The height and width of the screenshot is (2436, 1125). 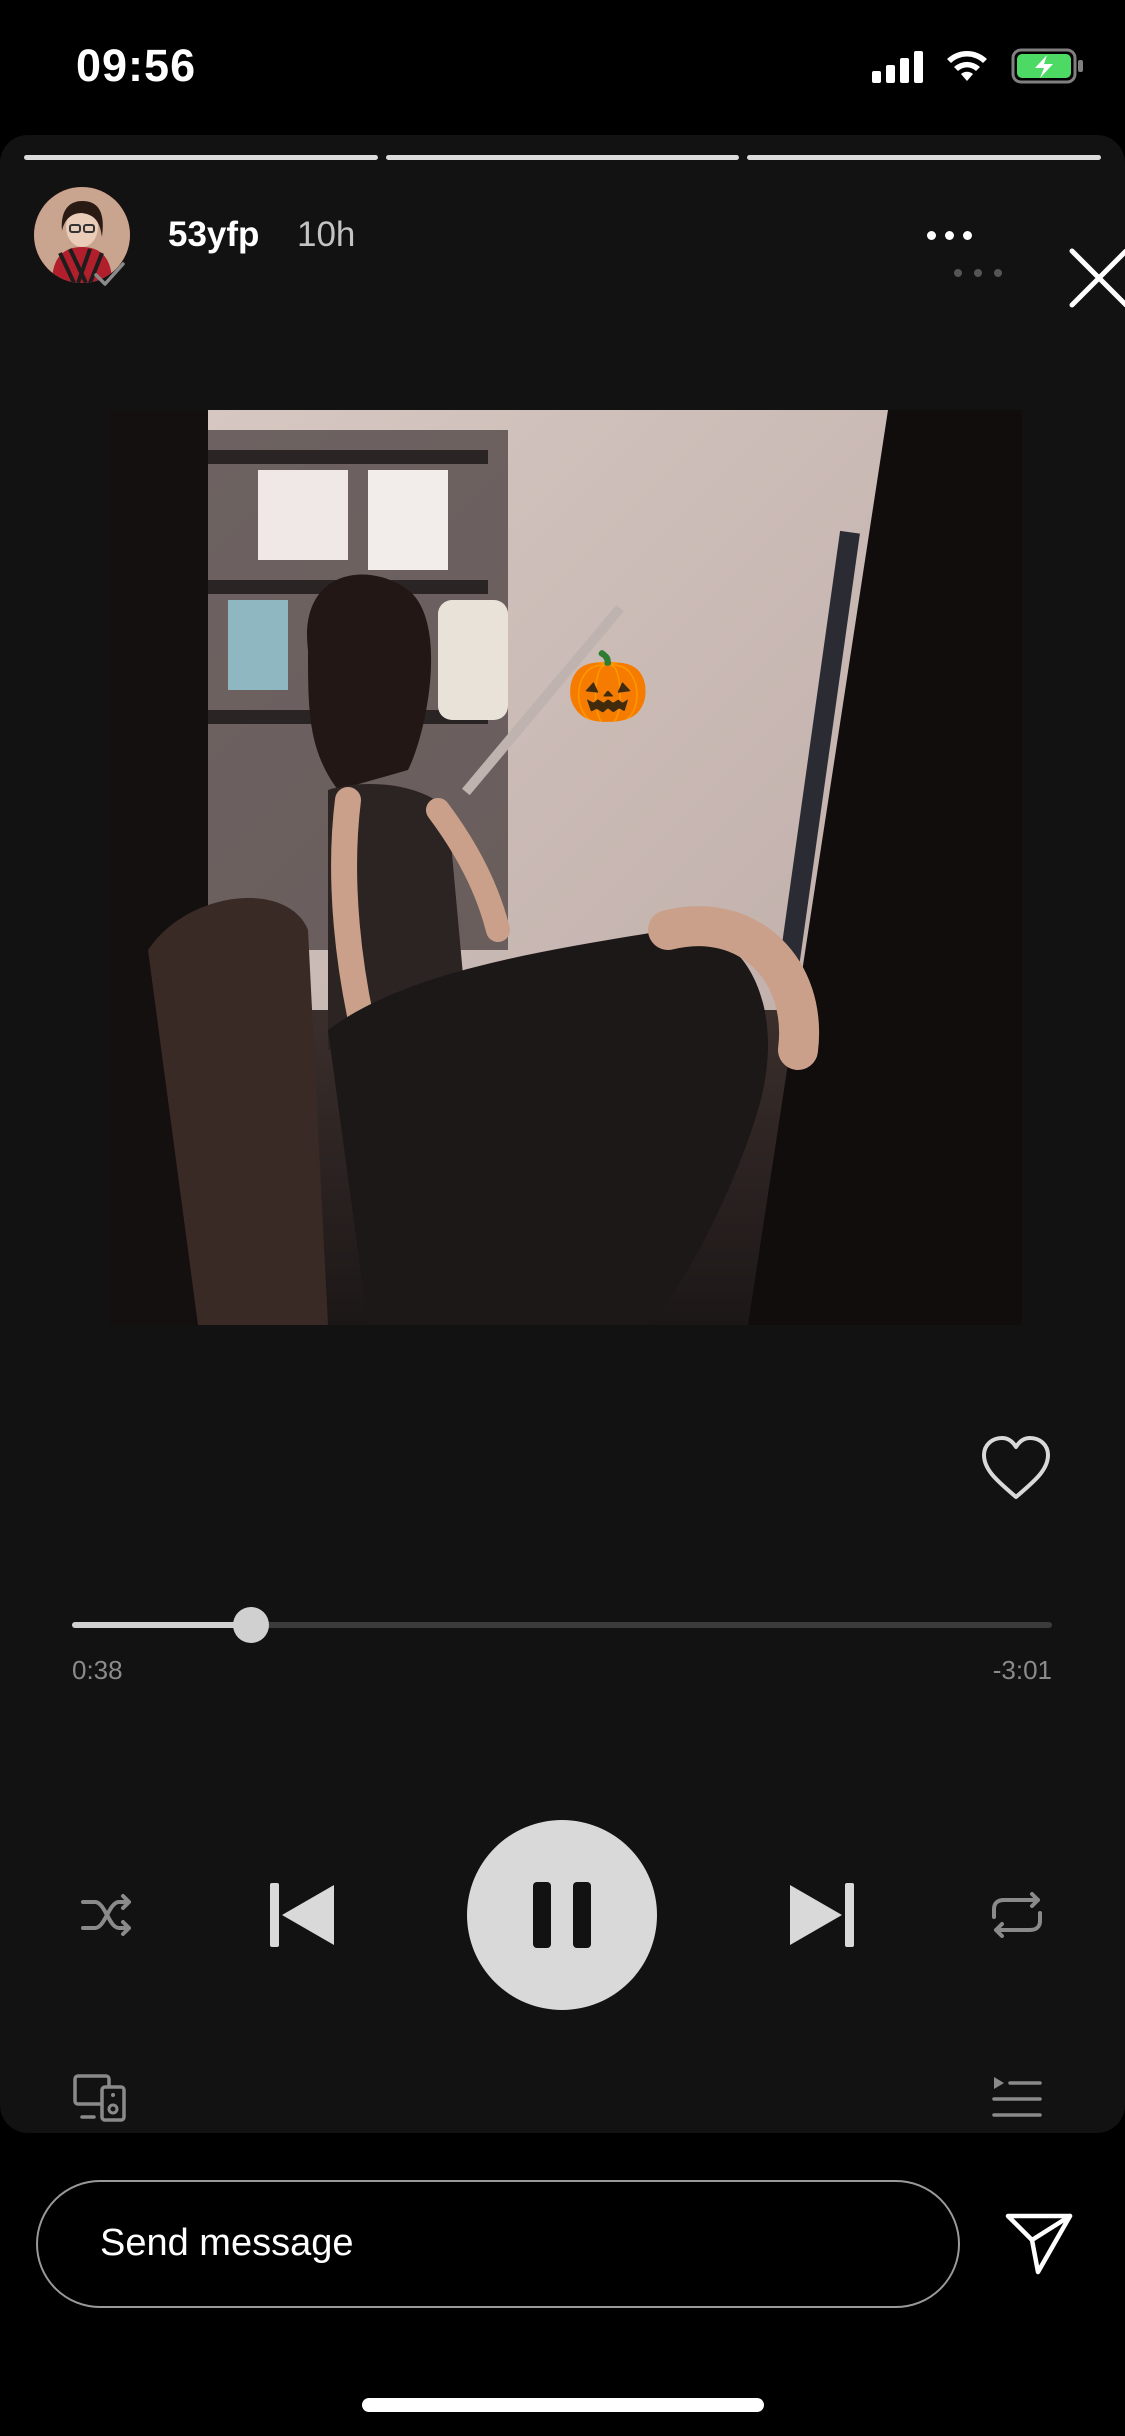 What do you see at coordinates (326, 234) in the screenshot?
I see `story-timestamp: 10h` at bounding box center [326, 234].